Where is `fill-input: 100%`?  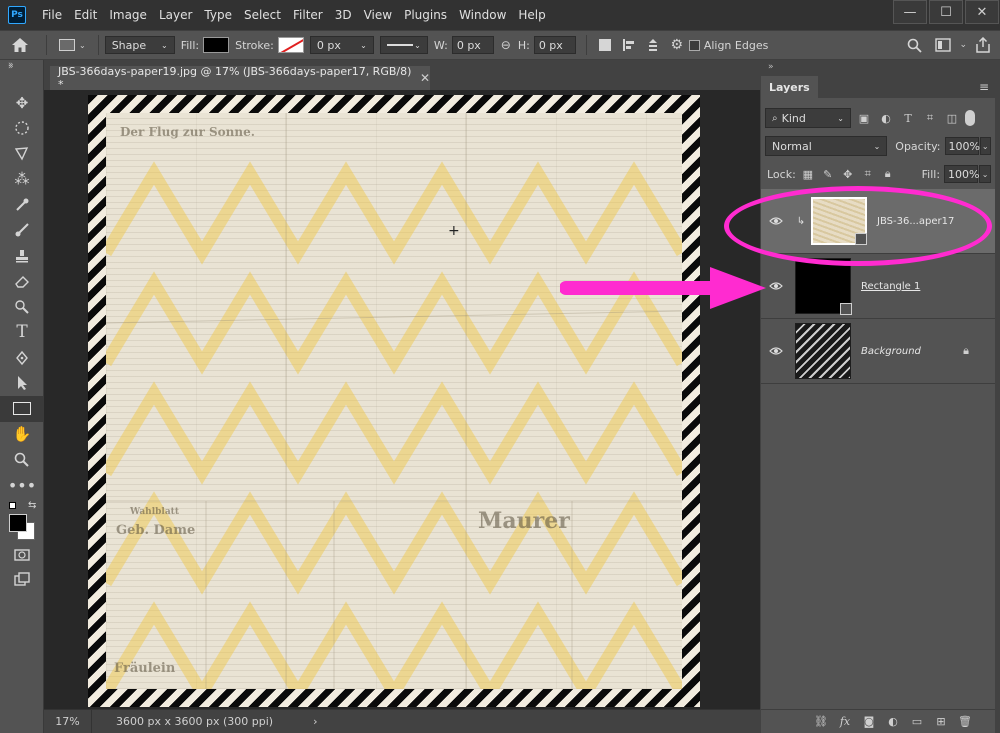
fill-input: 100% is located at coordinates (962, 174).